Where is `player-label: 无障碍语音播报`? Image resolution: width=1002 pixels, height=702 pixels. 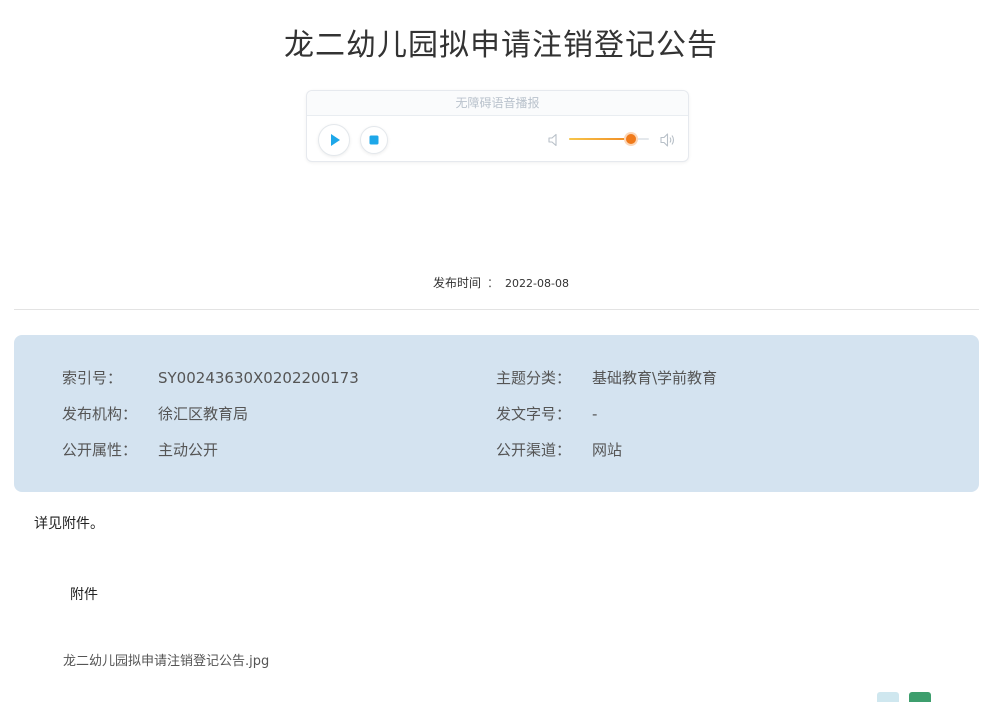 player-label: 无障碍语音播报 is located at coordinates (497, 103).